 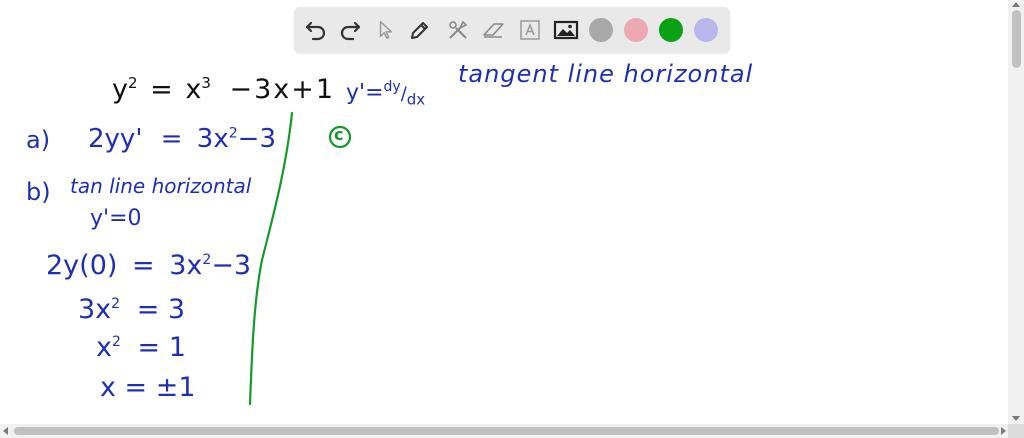 What do you see at coordinates (1016, 431) in the screenshot?
I see `scroll-corner` at bounding box center [1016, 431].